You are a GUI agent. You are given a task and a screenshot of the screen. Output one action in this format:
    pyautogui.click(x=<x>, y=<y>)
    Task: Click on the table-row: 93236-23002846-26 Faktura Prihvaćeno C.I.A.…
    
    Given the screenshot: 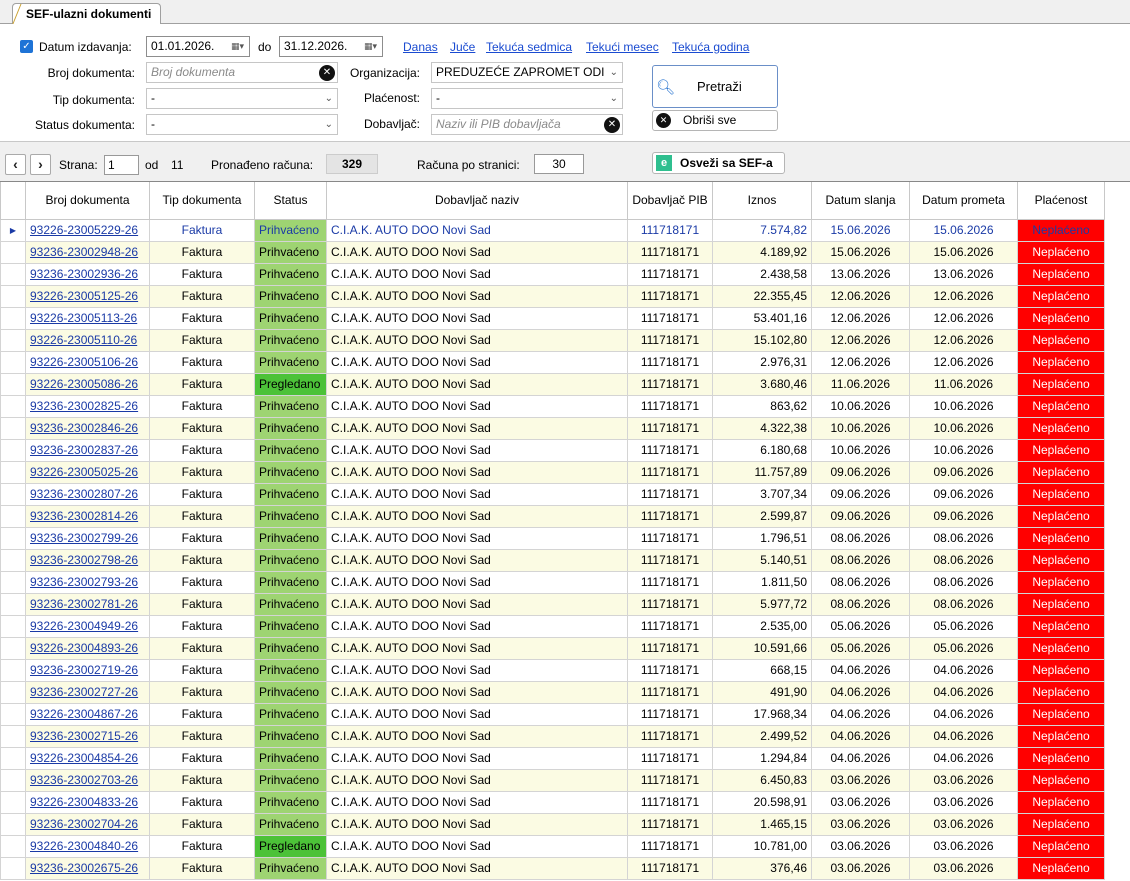 What is the action you would take?
    pyautogui.click(x=552, y=428)
    